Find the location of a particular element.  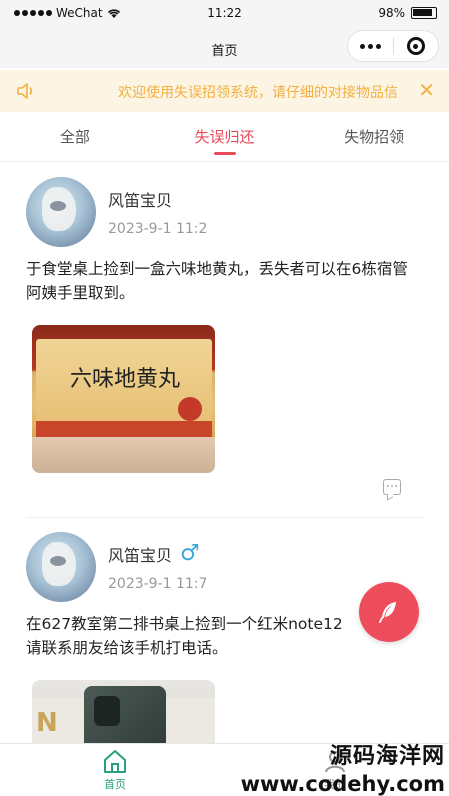

feather-icon is located at coordinates (387, 612).